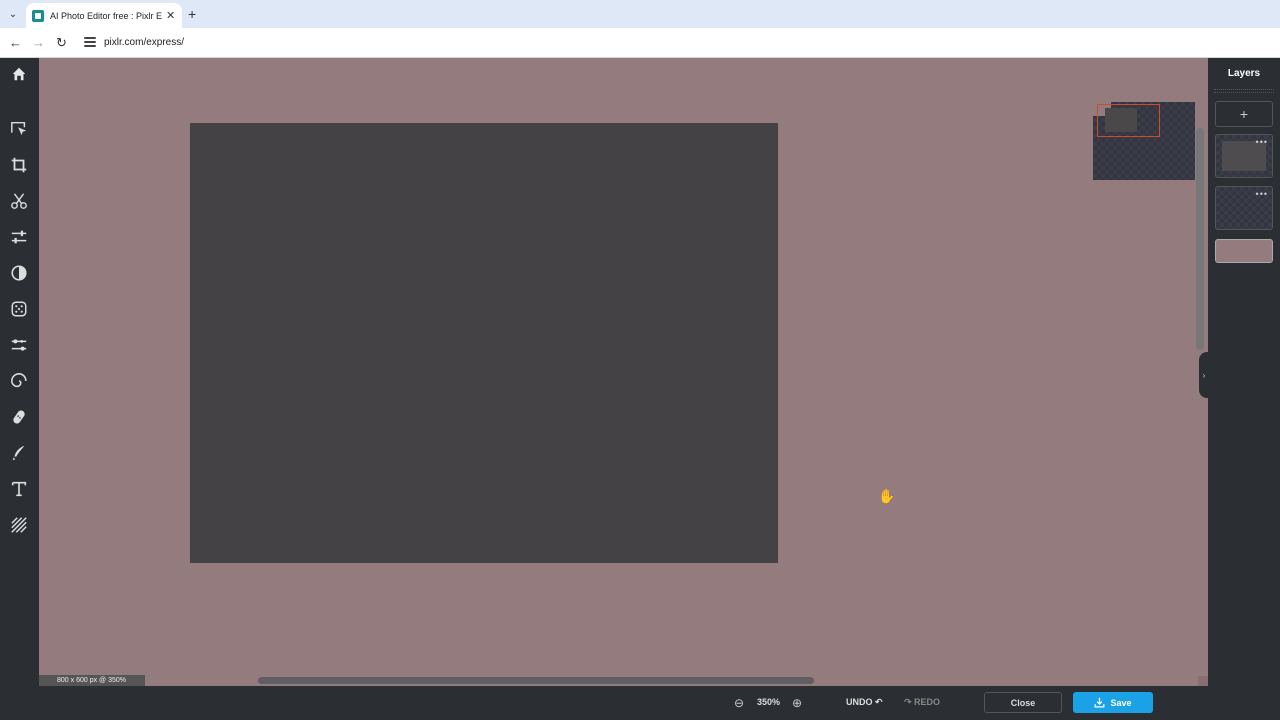  What do you see at coordinates (1144, 141) in the screenshot?
I see `navigator-thumbnail` at bounding box center [1144, 141].